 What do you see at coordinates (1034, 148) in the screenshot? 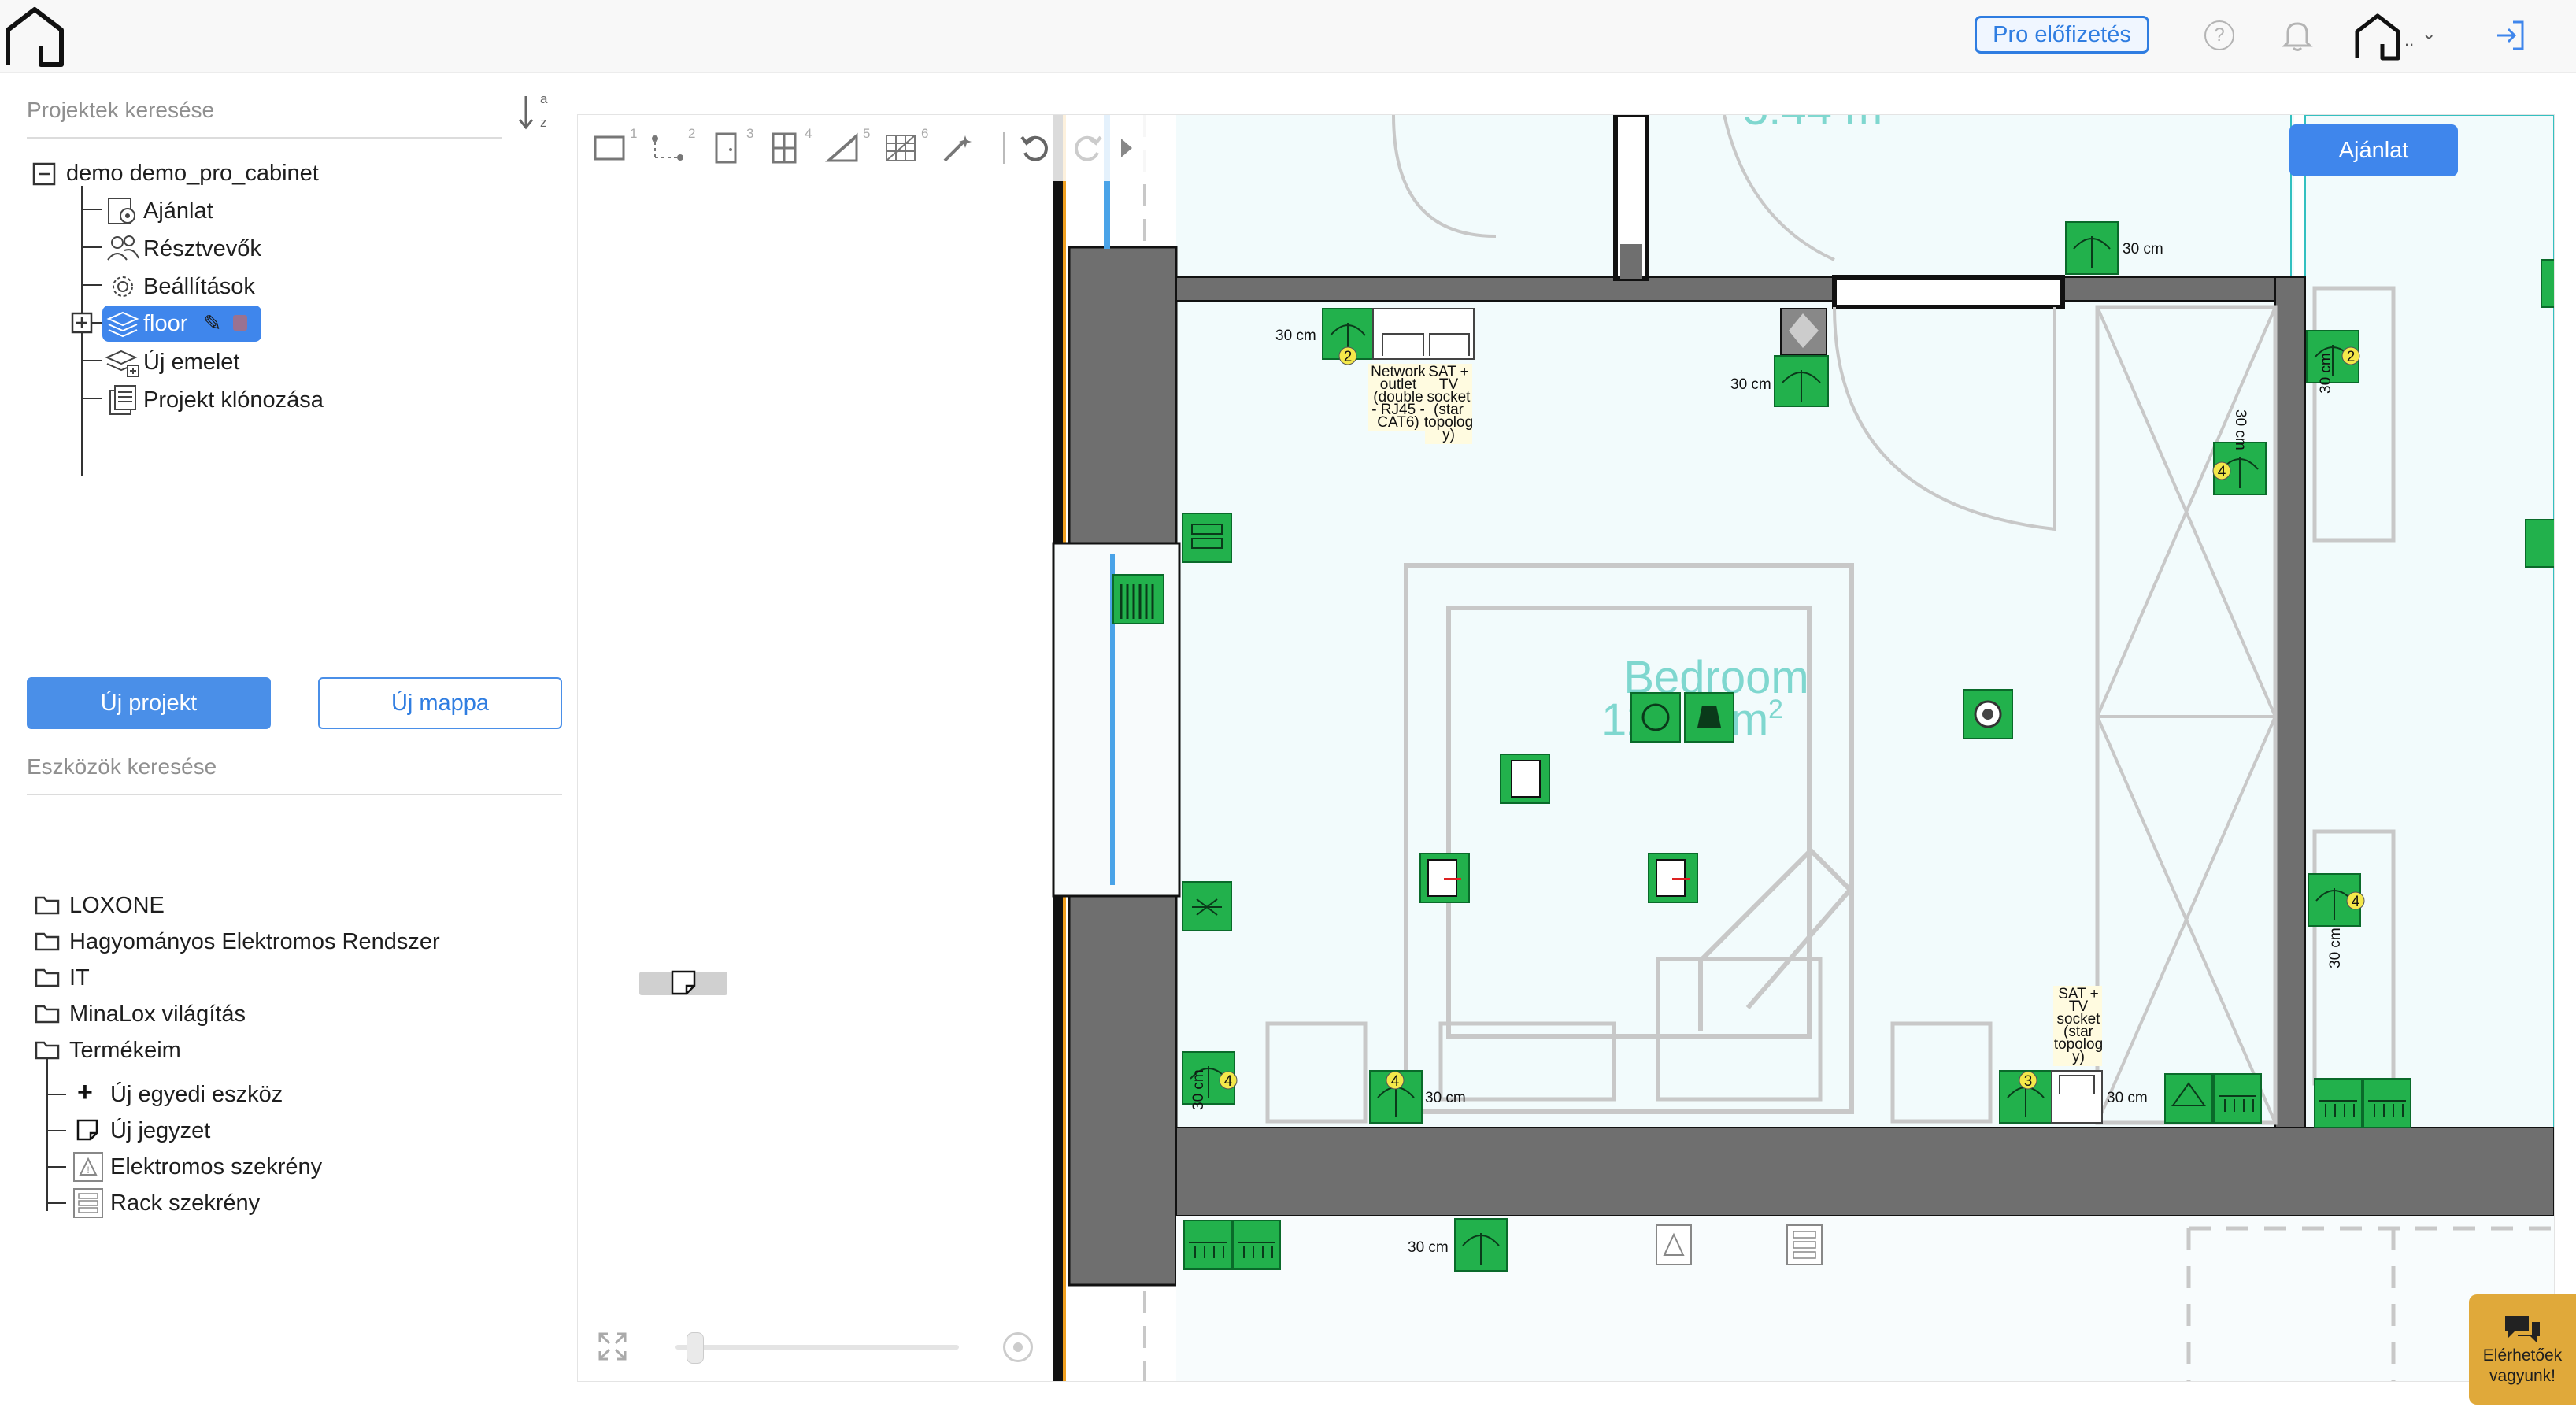
I see `undo-icon` at bounding box center [1034, 148].